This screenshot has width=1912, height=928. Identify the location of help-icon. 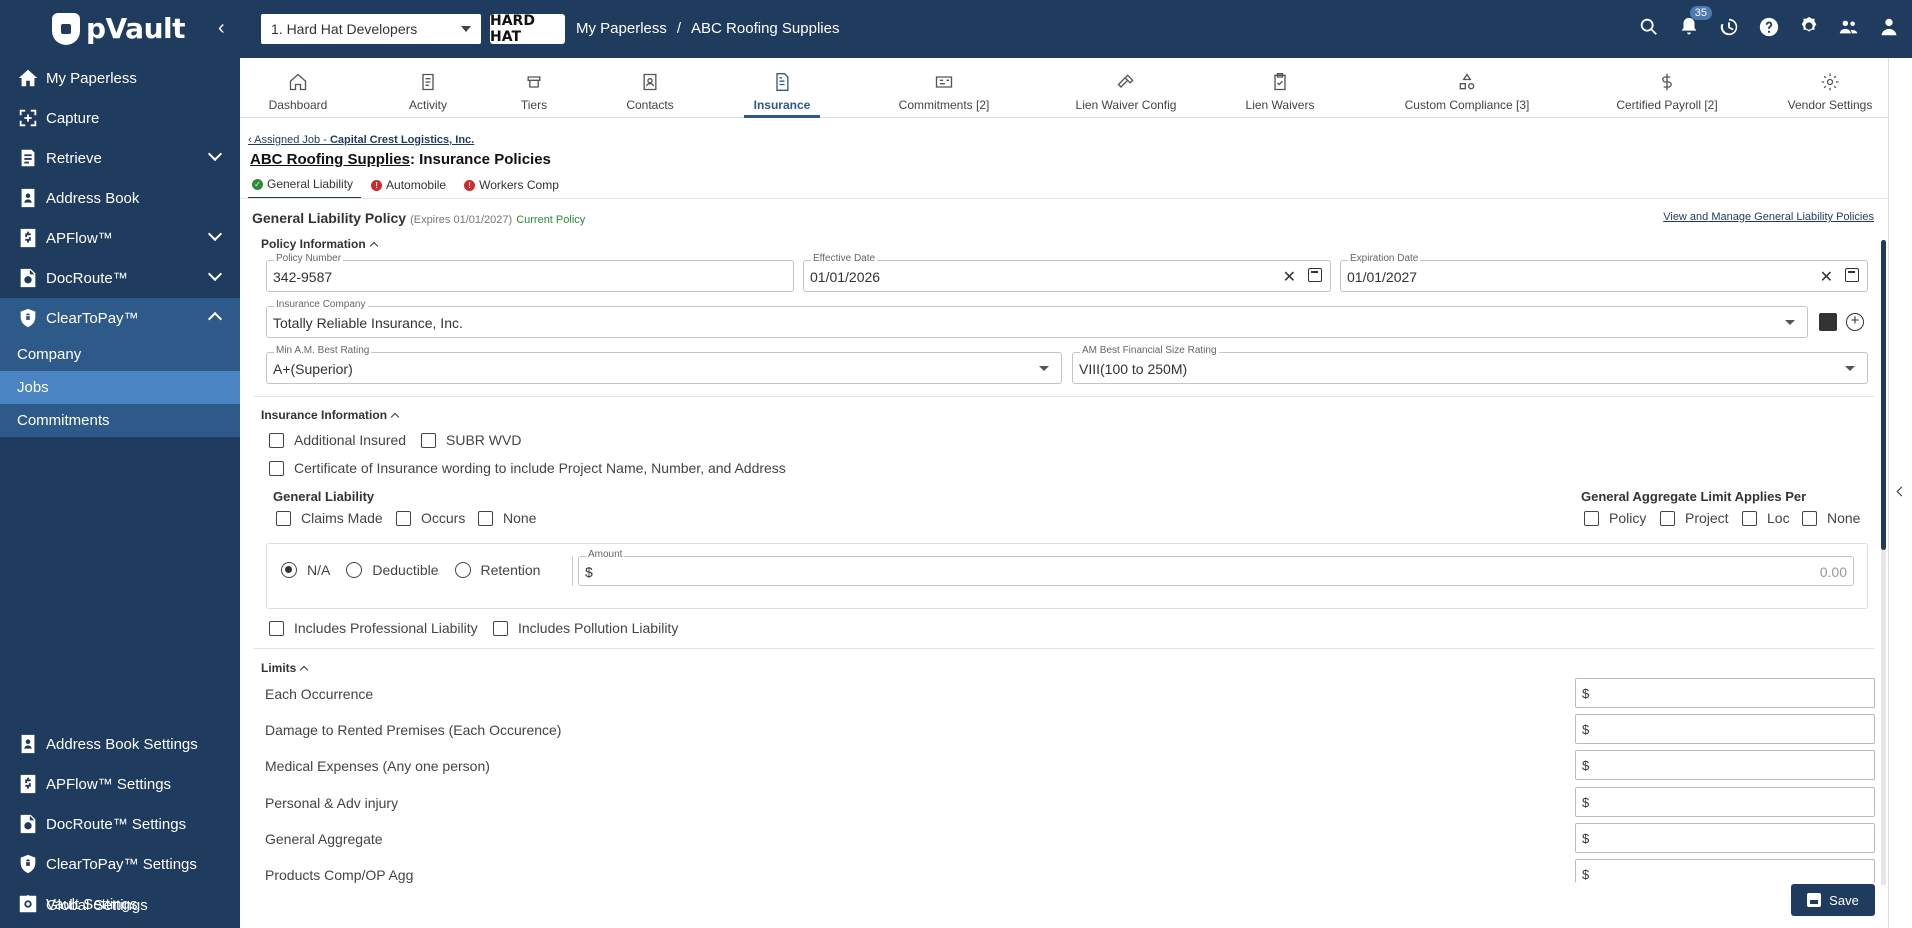
(1769, 27).